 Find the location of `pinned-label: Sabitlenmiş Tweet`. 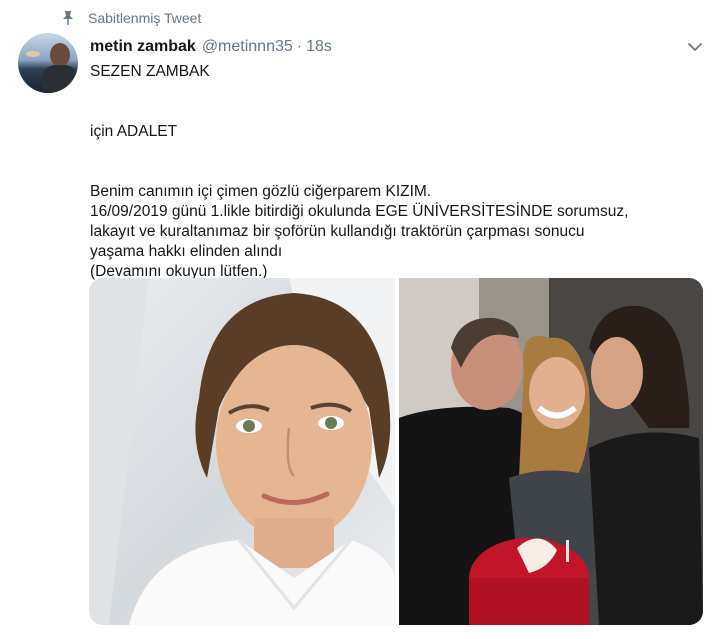

pinned-label: Sabitlenmiş Tweet is located at coordinates (145, 18).